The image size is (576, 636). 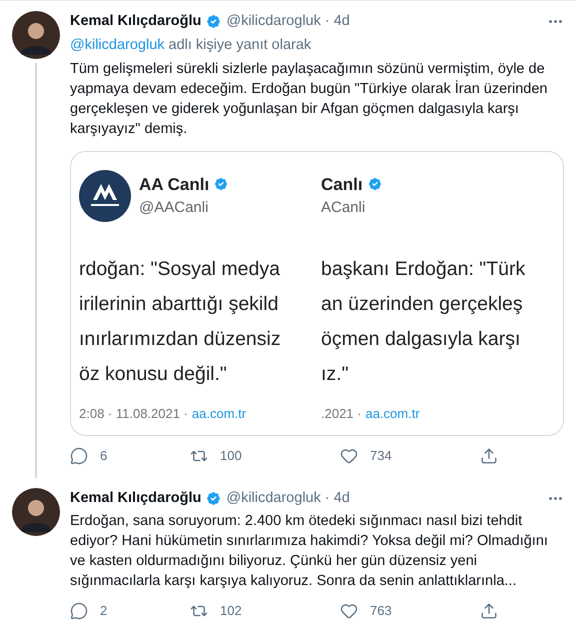 What do you see at coordinates (422, 304) in the screenshot?
I see `quoted-text: an üzerinden gerçekleş` at bounding box center [422, 304].